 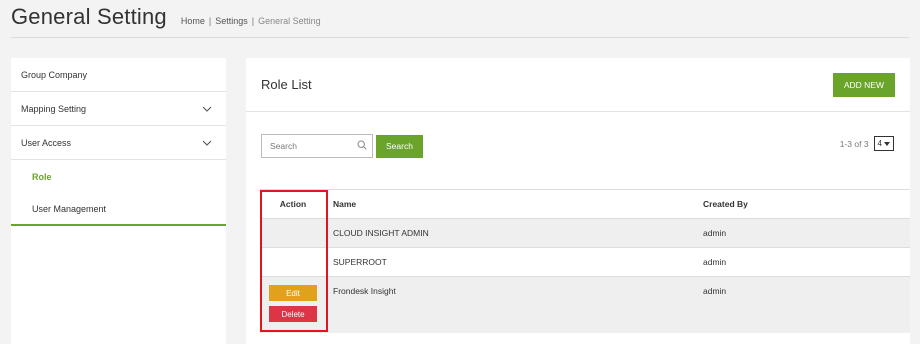 I want to click on delete-button: Delete, so click(x=293, y=314).